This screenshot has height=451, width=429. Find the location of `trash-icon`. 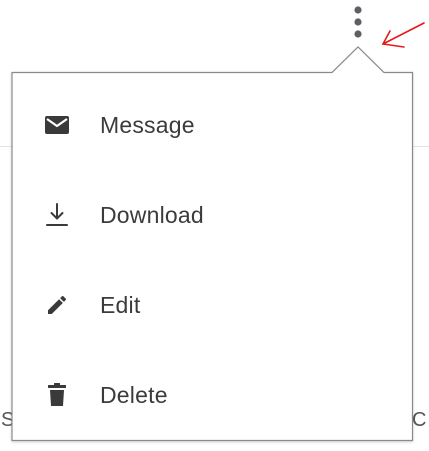

trash-icon is located at coordinates (57, 395).